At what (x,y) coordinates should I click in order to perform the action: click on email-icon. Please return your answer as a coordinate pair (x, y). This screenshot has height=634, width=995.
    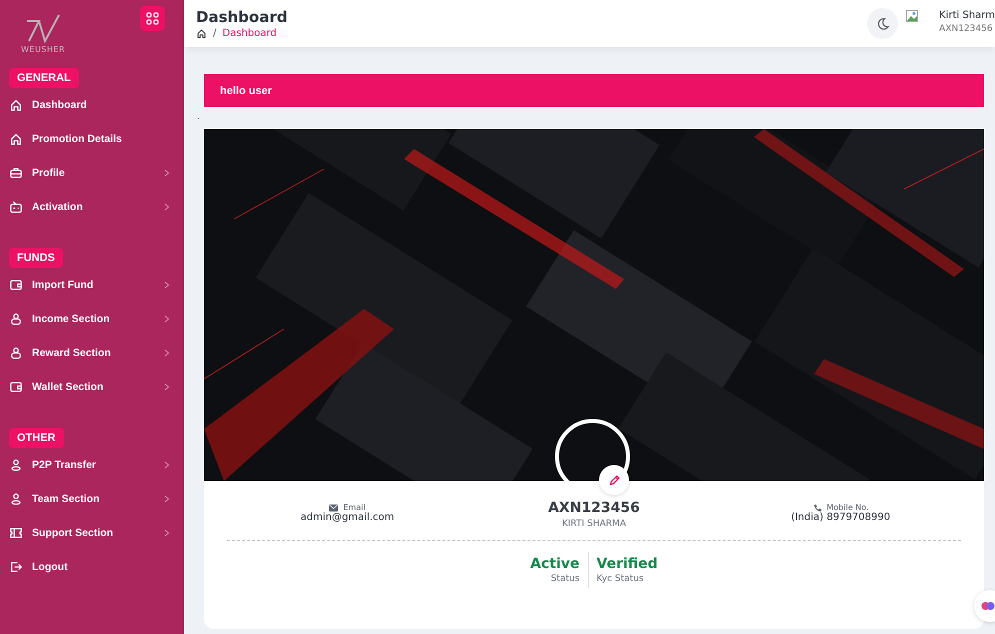
    Looking at the image, I should click on (333, 508).